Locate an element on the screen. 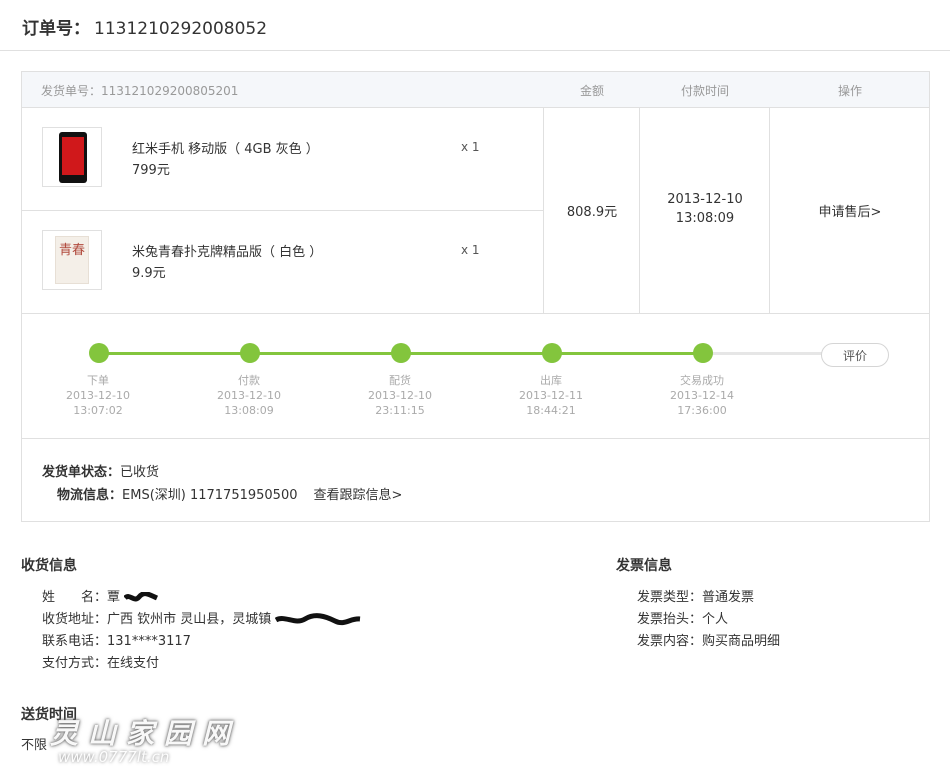 This screenshot has height=780, width=950. progress-step: 付款 2013-12-10 13:08:09 is located at coordinates (249, 395).